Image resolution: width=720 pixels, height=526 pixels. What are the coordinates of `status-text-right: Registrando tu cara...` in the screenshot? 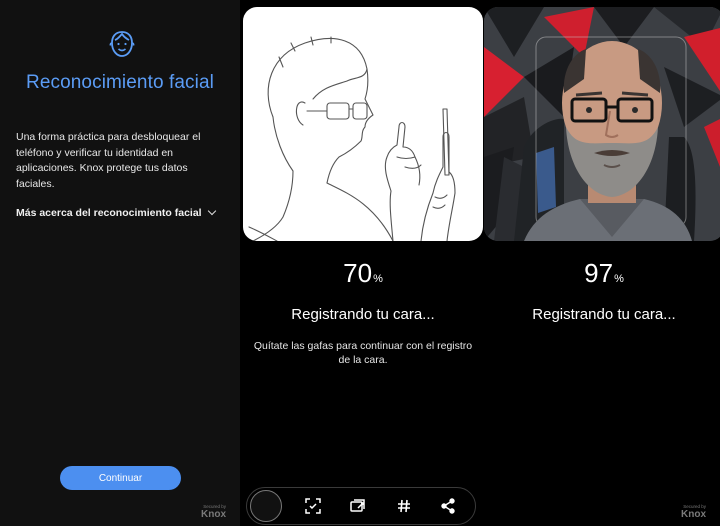 It's located at (604, 314).